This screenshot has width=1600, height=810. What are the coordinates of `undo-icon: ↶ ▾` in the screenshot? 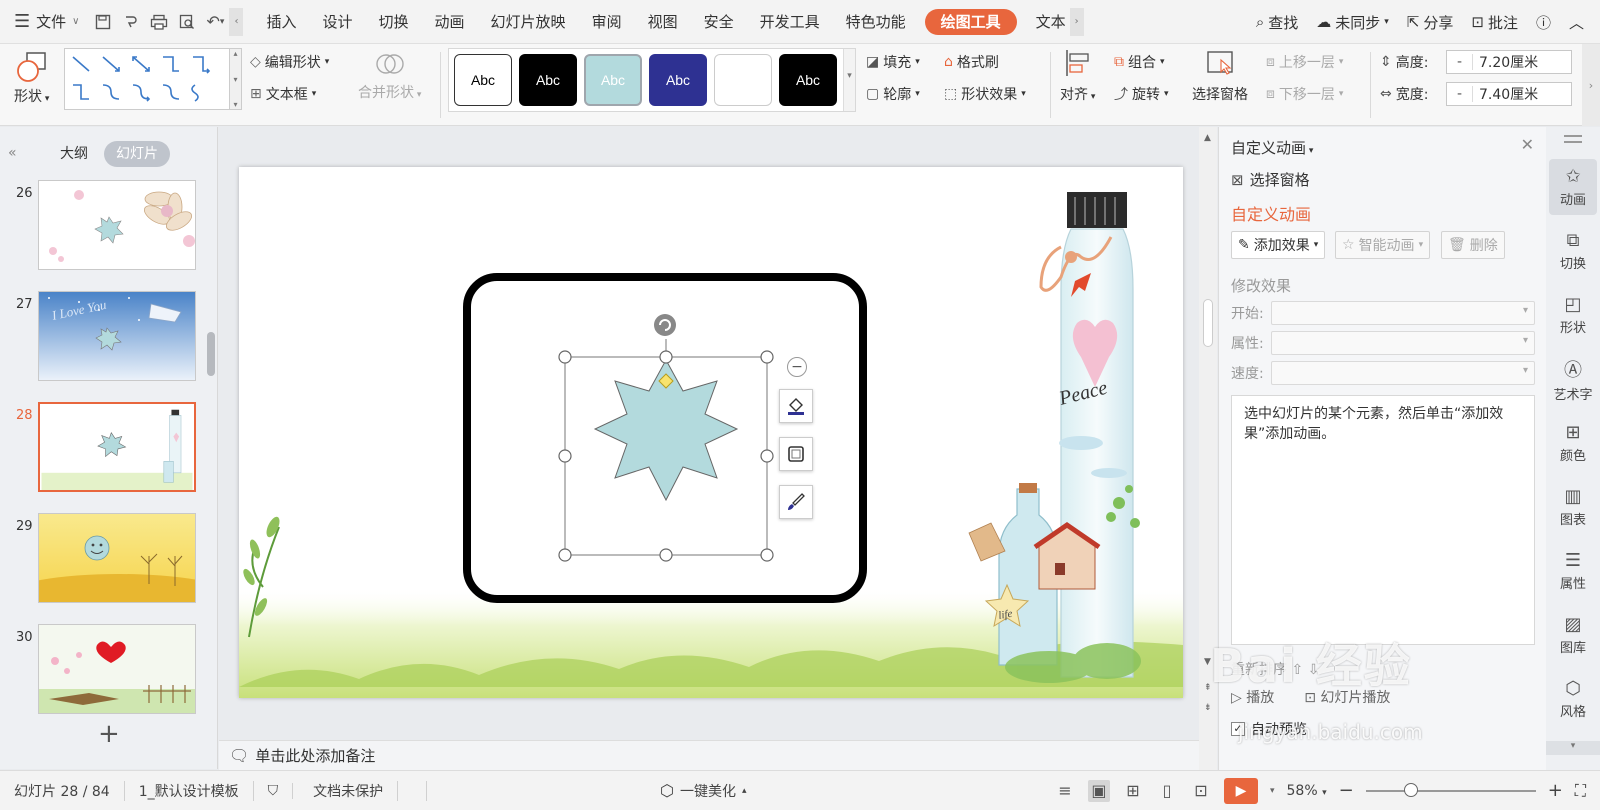 It's located at (215, 22).